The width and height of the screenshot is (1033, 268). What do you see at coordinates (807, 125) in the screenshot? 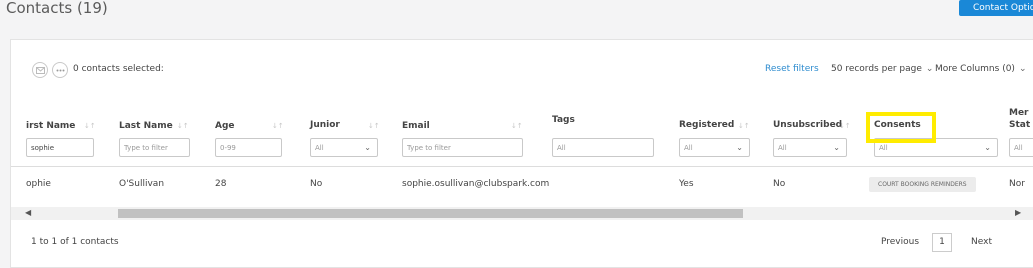
I see `column-header-unsubscribed: Unsubscribed` at bounding box center [807, 125].